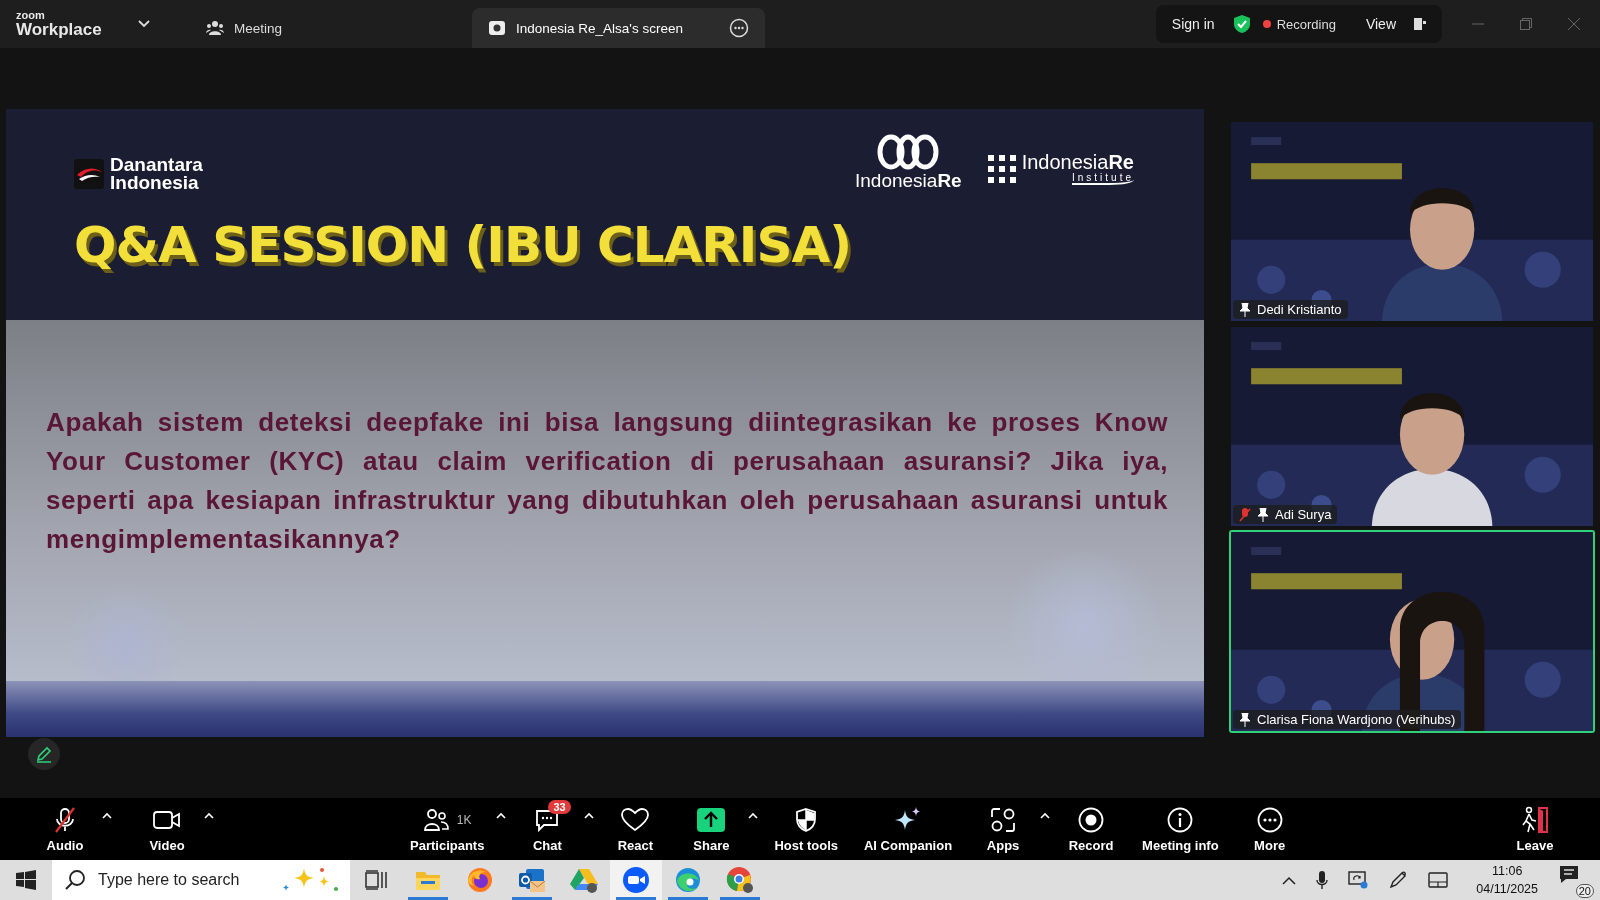  Describe the element at coordinates (167, 819) in the screenshot. I see `video-camera-icon` at that location.